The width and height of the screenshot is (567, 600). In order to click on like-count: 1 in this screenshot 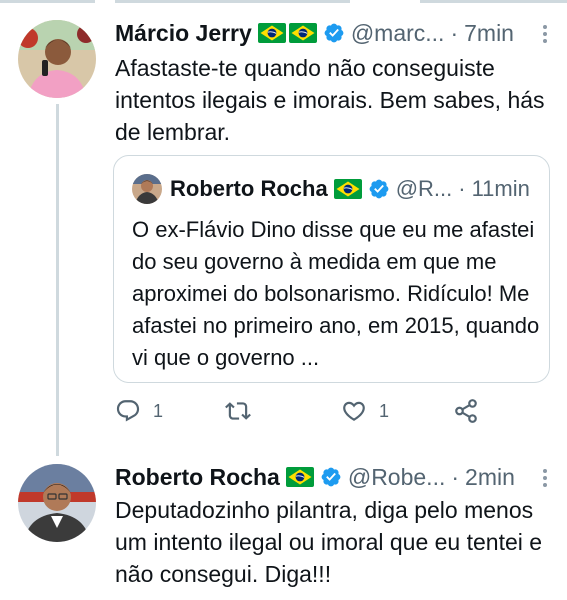, I will do `click(384, 410)`.